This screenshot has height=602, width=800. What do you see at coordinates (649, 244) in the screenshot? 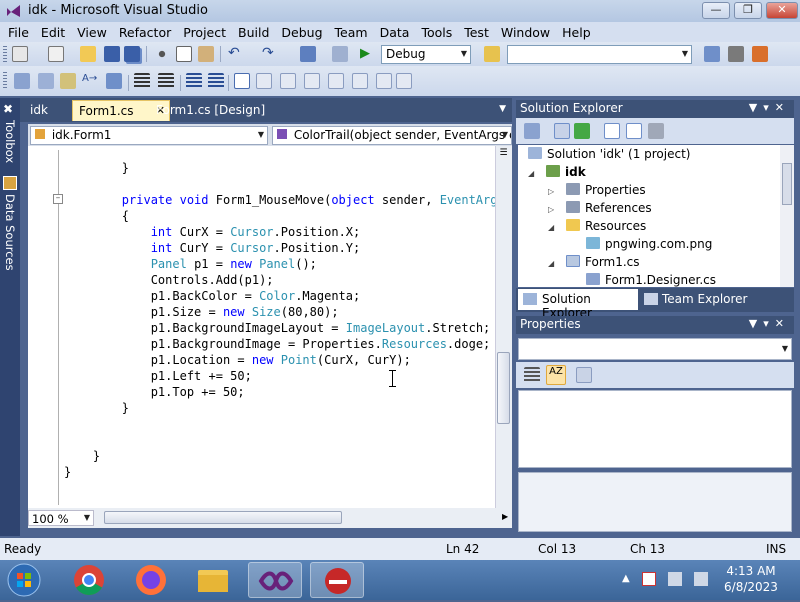
I see `tree-item-png: pngwing.com.png` at bounding box center [649, 244].